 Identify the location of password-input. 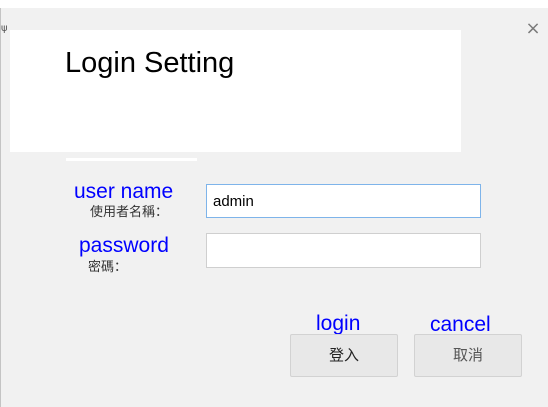
(343, 250).